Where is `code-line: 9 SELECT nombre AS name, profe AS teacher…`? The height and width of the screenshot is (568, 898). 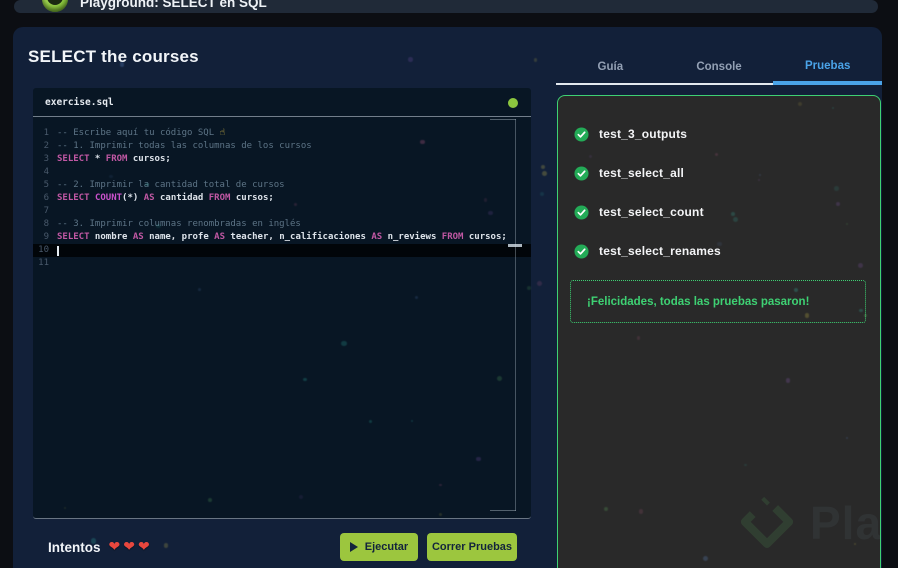
code-line: 9 SELECT nombre AS name, profe AS teacher… is located at coordinates (282, 237).